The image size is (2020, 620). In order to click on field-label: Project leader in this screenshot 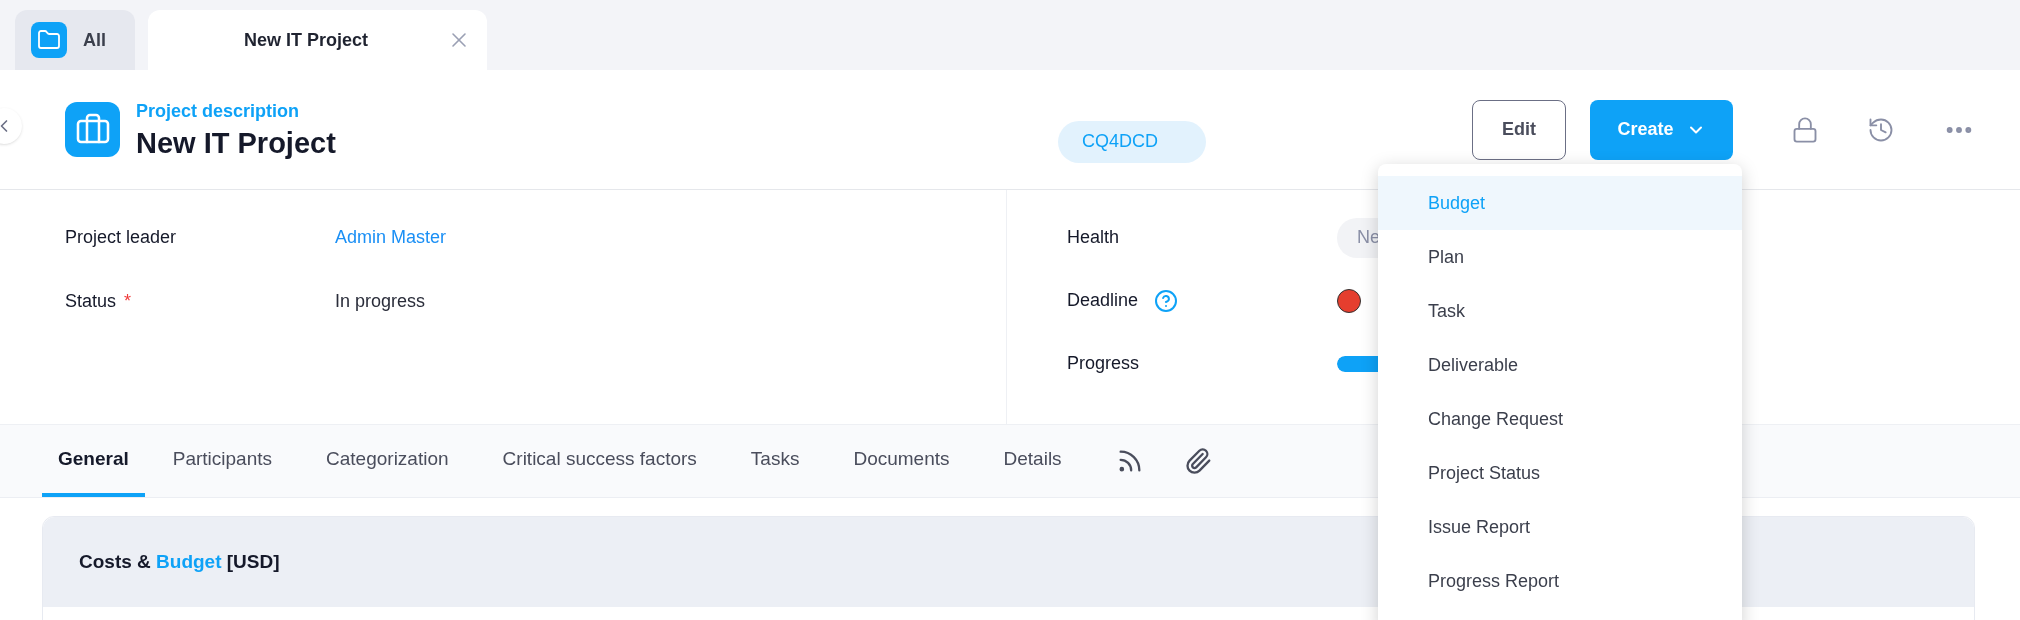, I will do `click(121, 237)`.